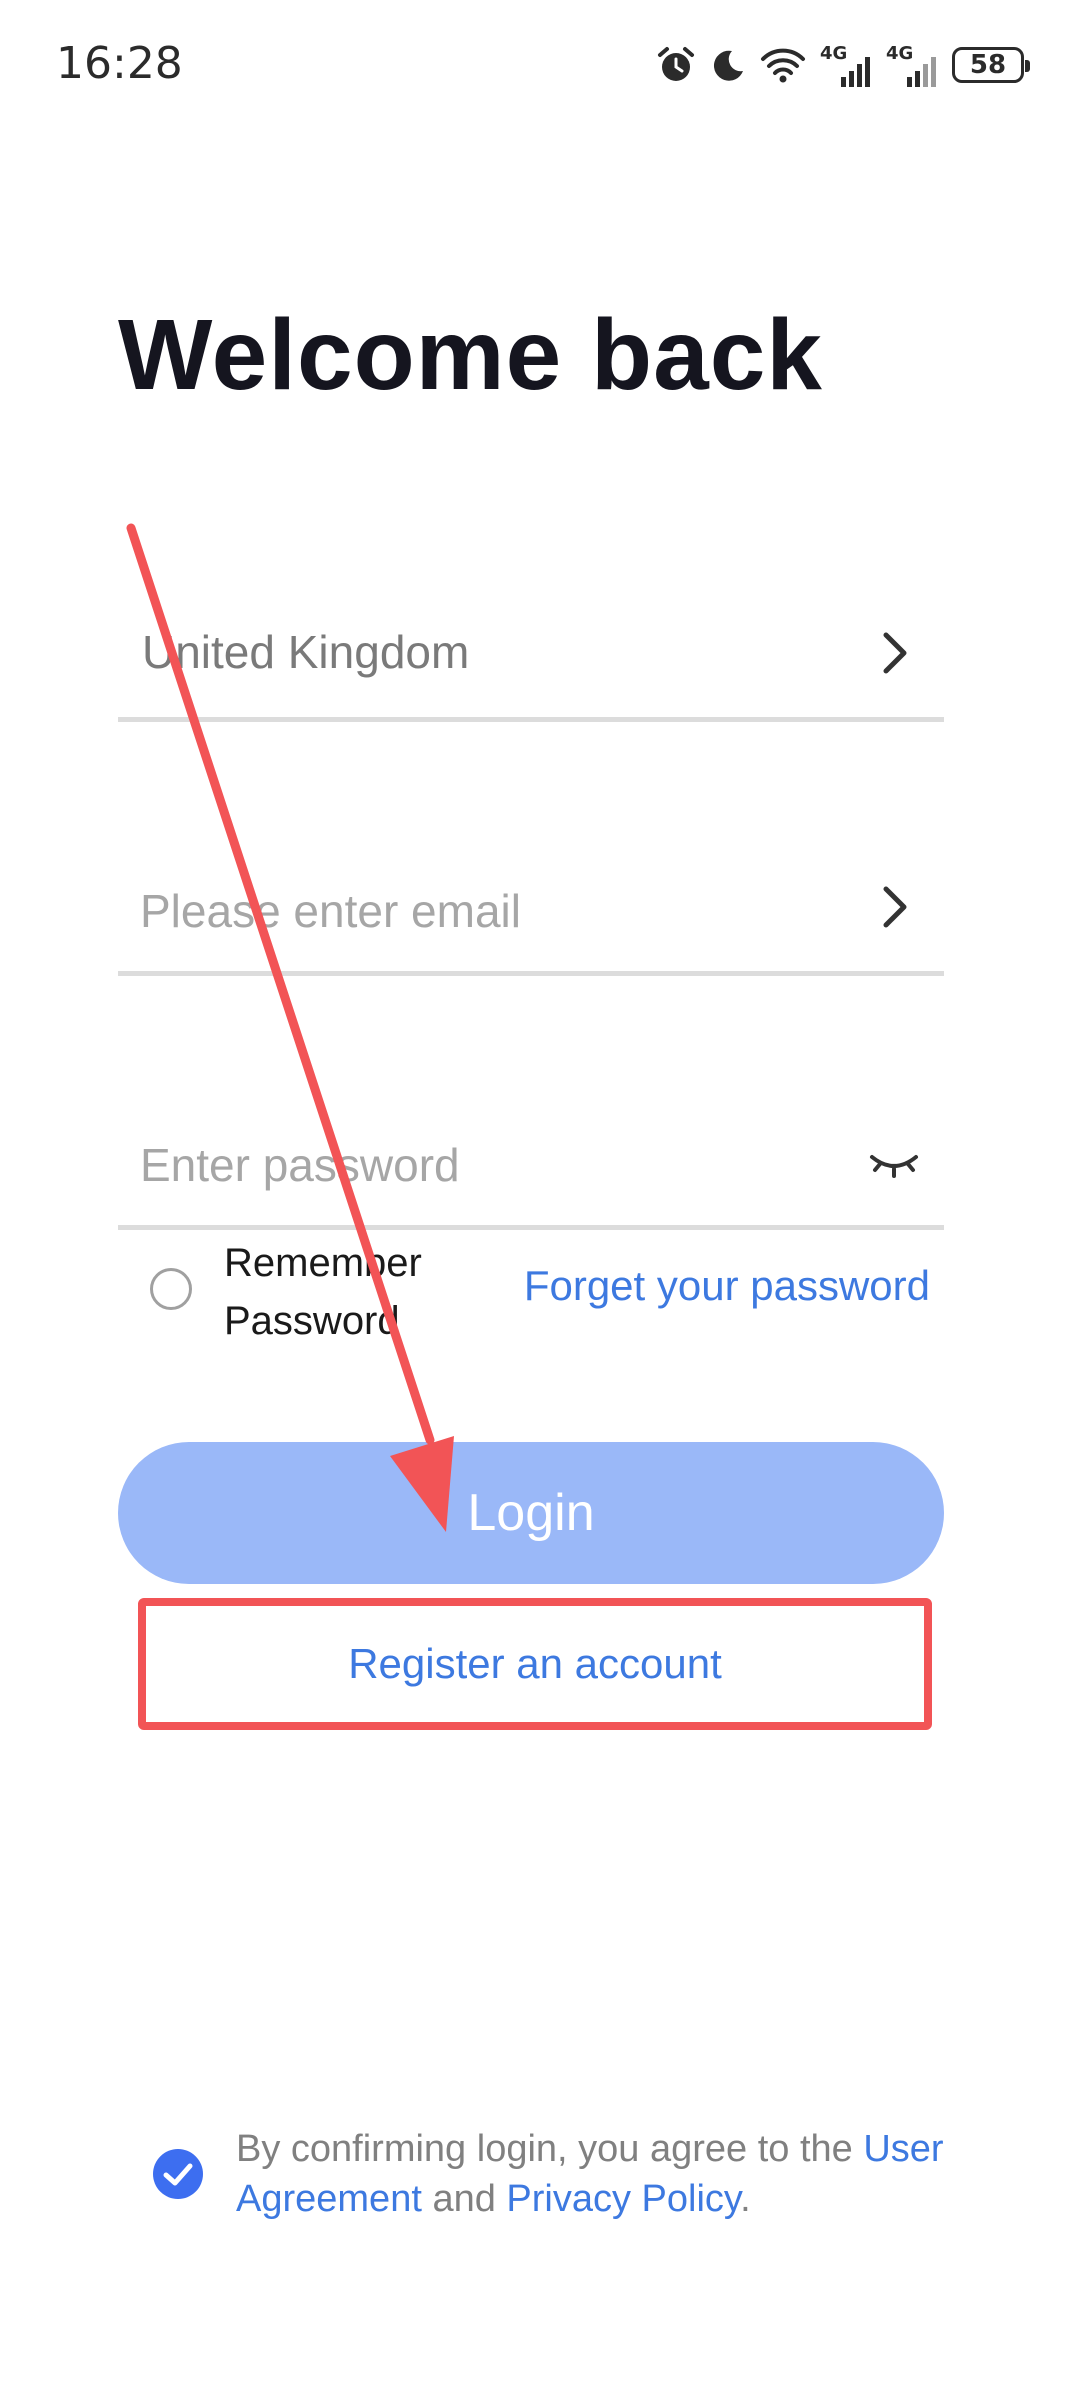  I want to click on wifi-icon, so click(783, 65).